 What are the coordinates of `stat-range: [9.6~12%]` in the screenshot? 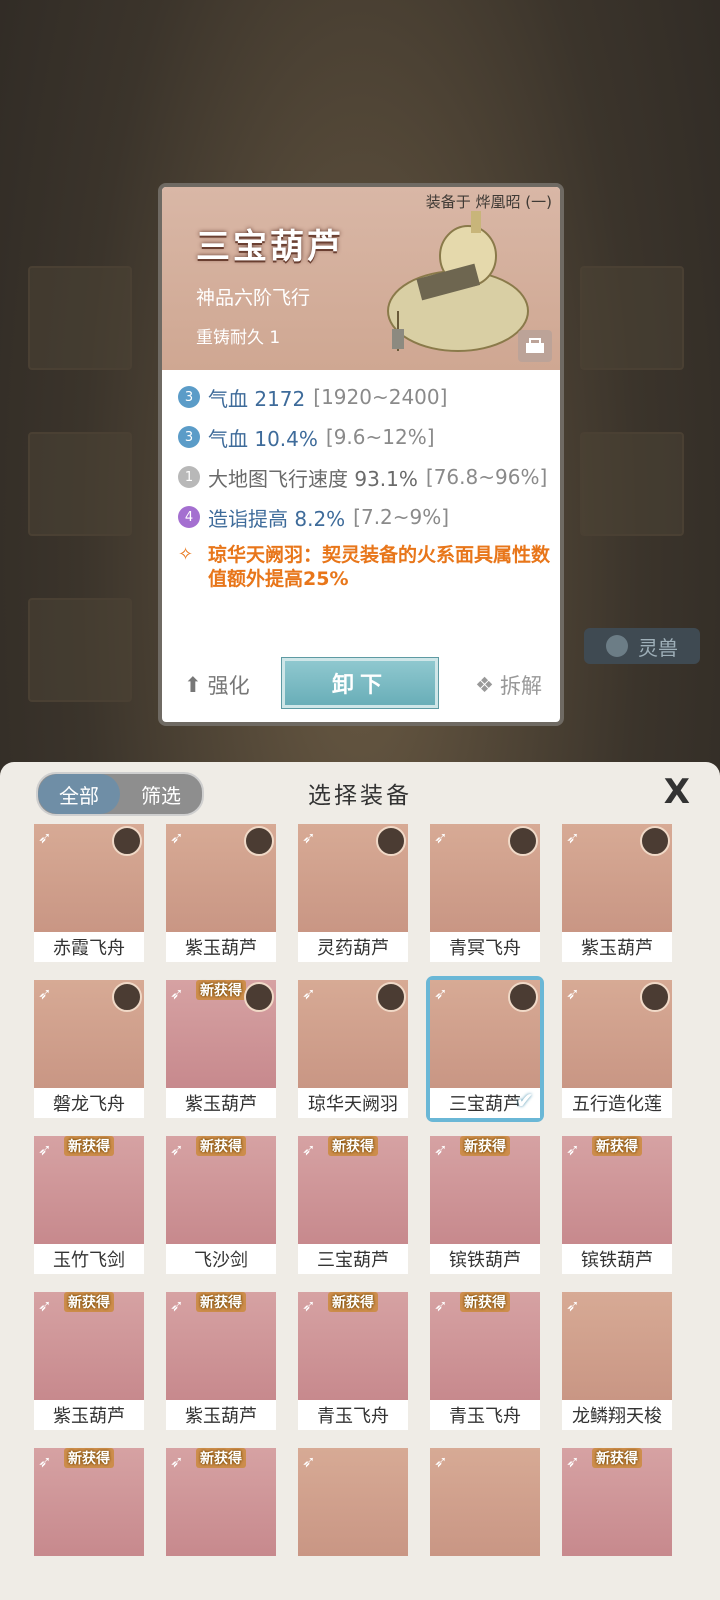 It's located at (380, 437).